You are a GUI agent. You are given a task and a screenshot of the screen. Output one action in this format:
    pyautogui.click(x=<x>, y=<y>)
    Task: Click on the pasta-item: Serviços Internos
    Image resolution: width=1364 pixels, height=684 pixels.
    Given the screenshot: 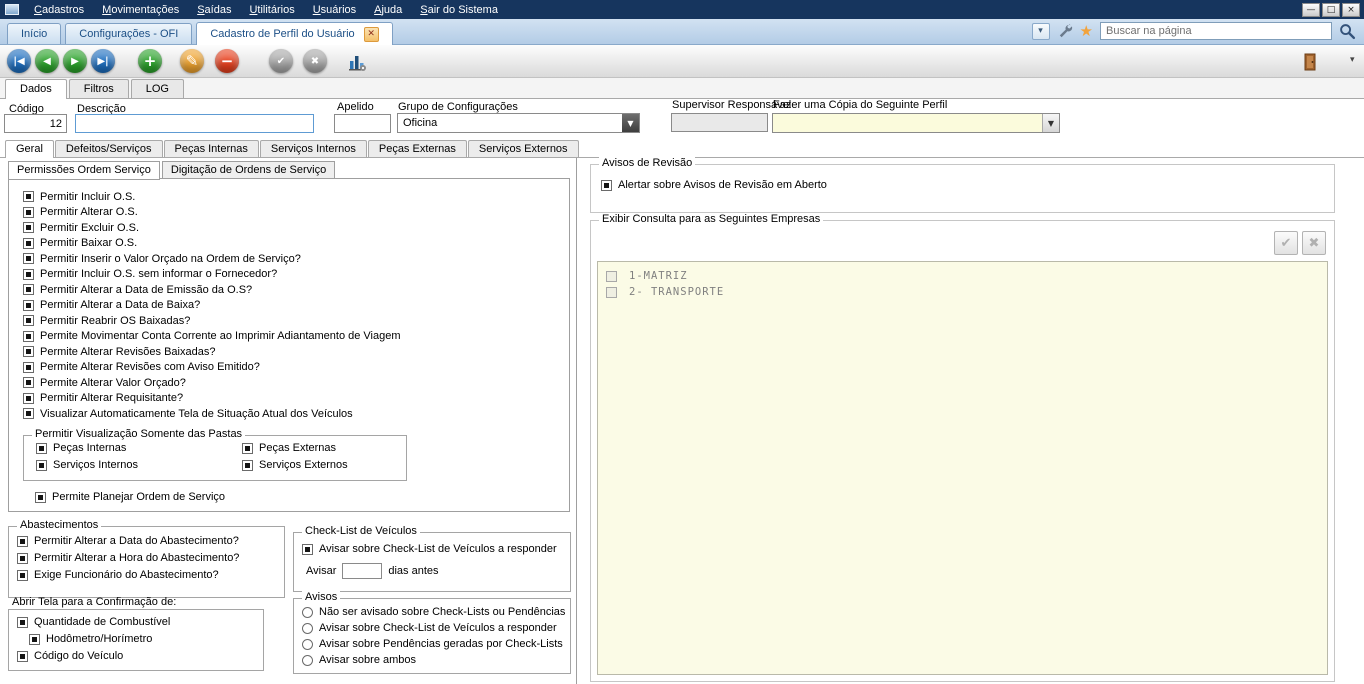 What is the action you would take?
    pyautogui.click(x=87, y=465)
    